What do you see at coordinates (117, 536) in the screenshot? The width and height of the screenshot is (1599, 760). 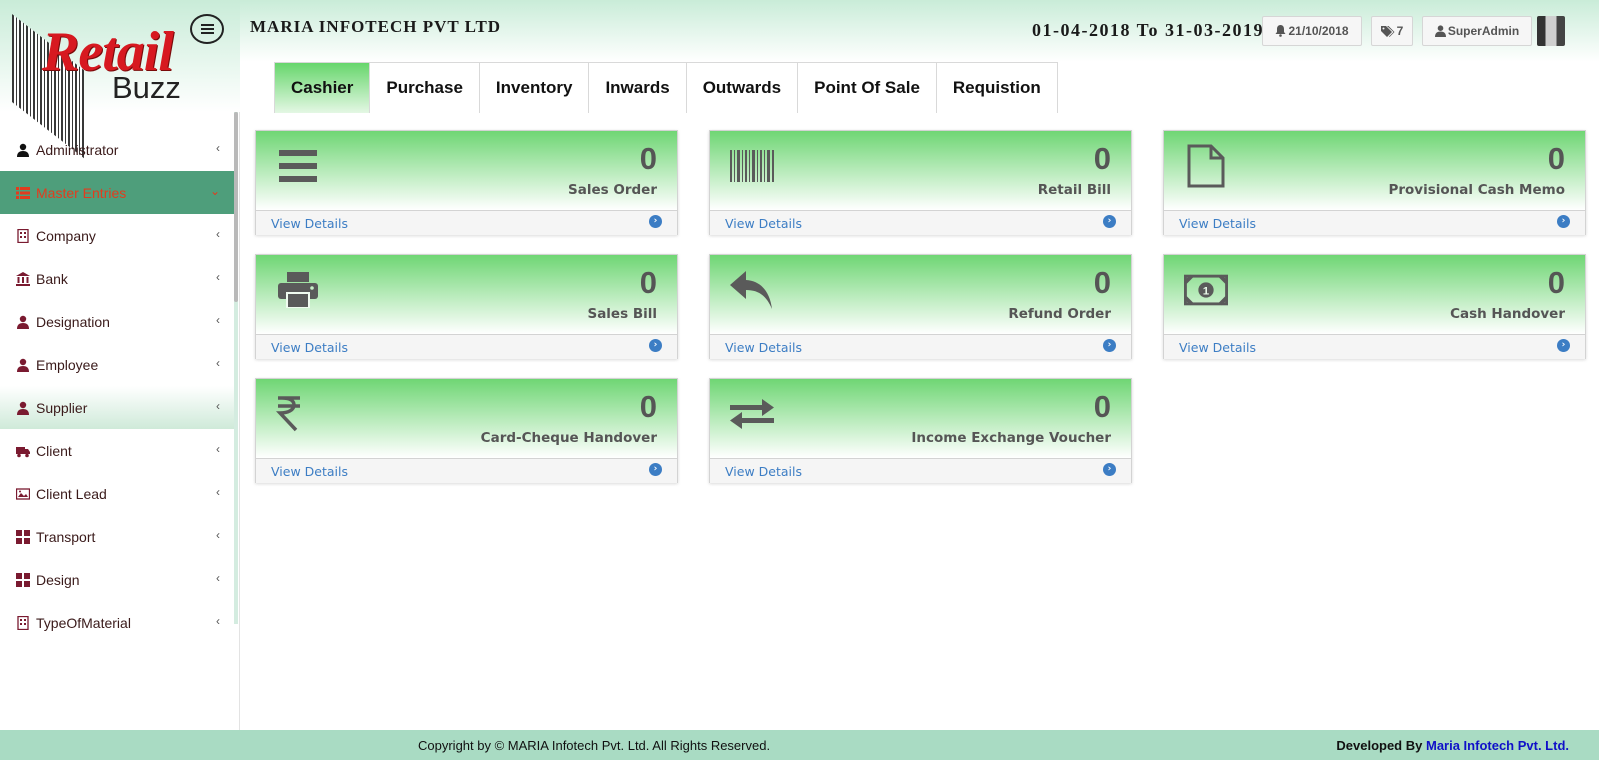 I see `sidebar-item-transport: Transport ‹` at bounding box center [117, 536].